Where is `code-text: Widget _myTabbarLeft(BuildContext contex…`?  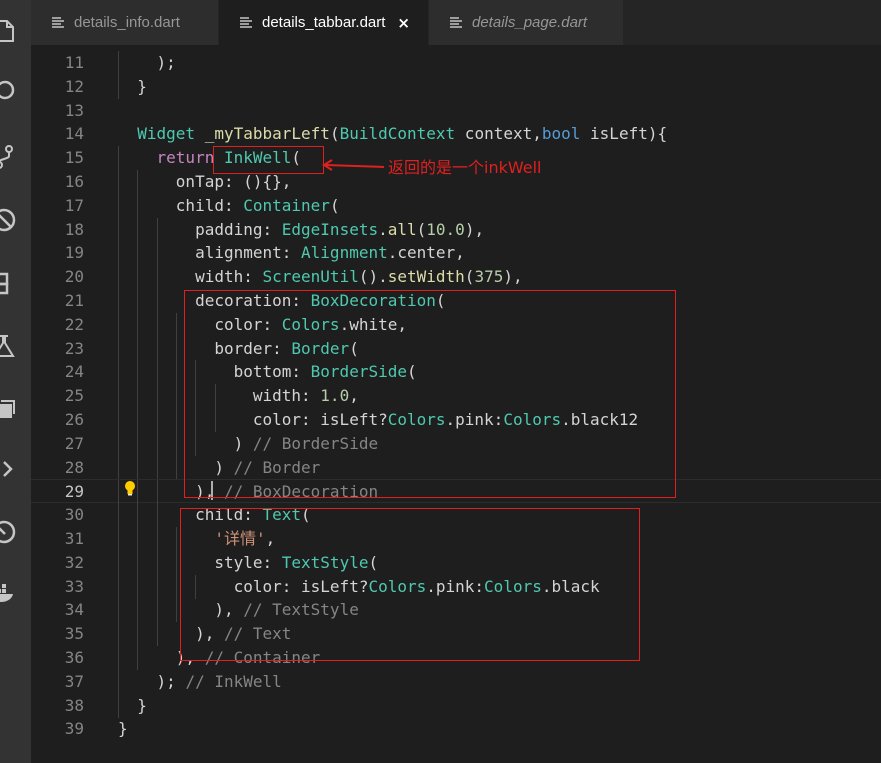 code-text: Widget _myTabbarLeft(BuildContext contex… is located at coordinates (392, 134).